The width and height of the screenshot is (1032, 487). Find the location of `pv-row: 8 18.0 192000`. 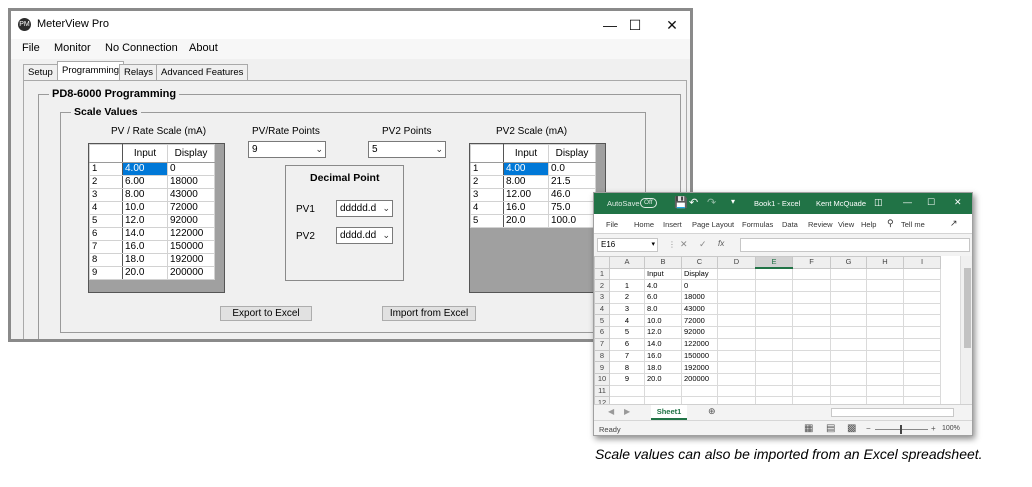

pv-row: 8 18.0 192000 is located at coordinates (152, 260).